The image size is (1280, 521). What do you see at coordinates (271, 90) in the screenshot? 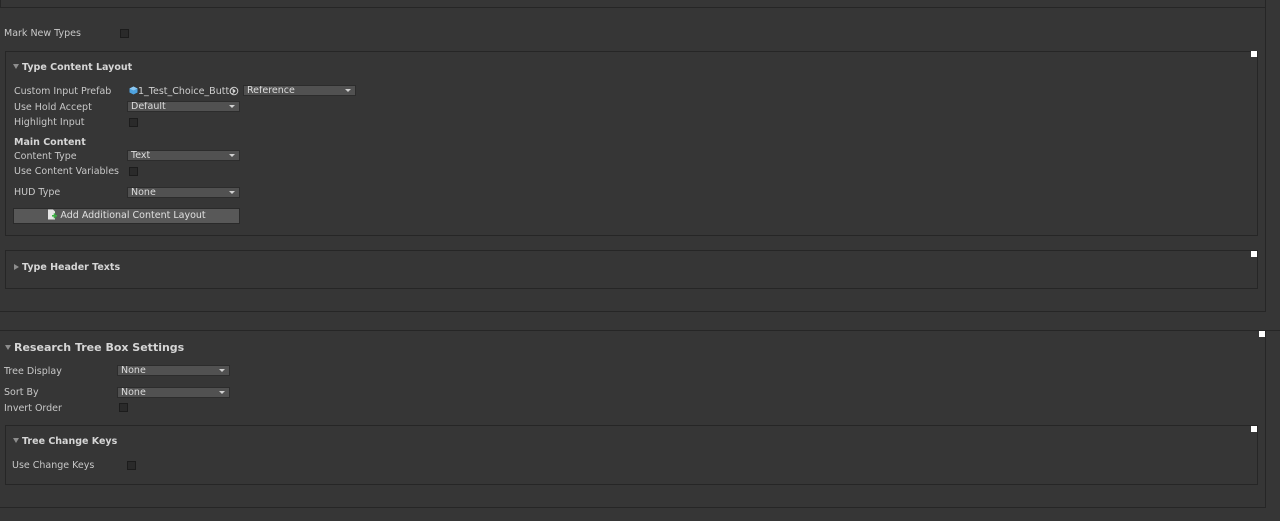
I see `reference-dropdown-value: Reference` at bounding box center [271, 90].